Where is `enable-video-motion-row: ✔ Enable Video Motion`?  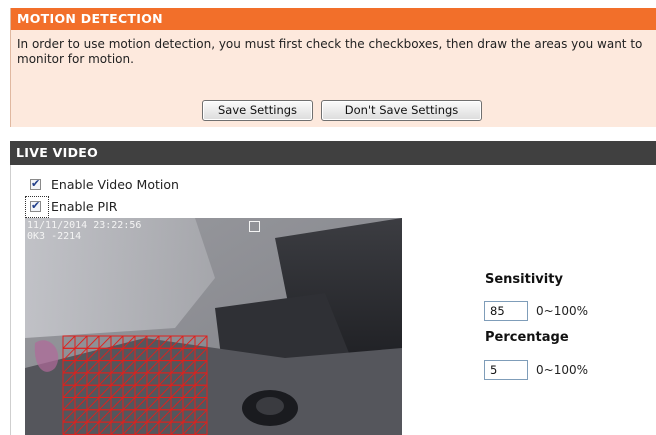 enable-video-motion-row: ✔ Enable Video Motion is located at coordinates (104, 184).